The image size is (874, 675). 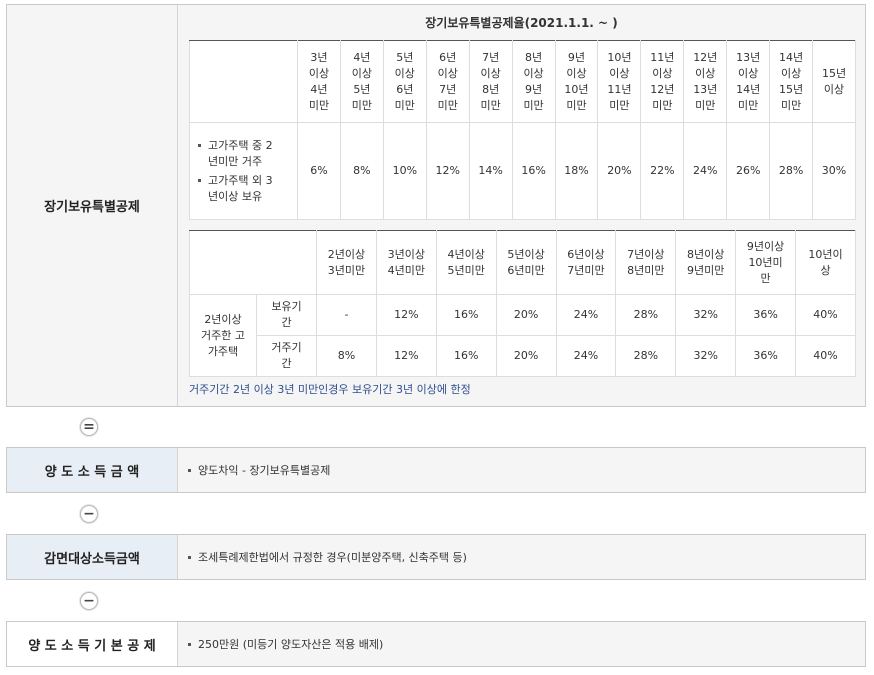 I want to click on rate-cell: 32%, so click(x=706, y=356).